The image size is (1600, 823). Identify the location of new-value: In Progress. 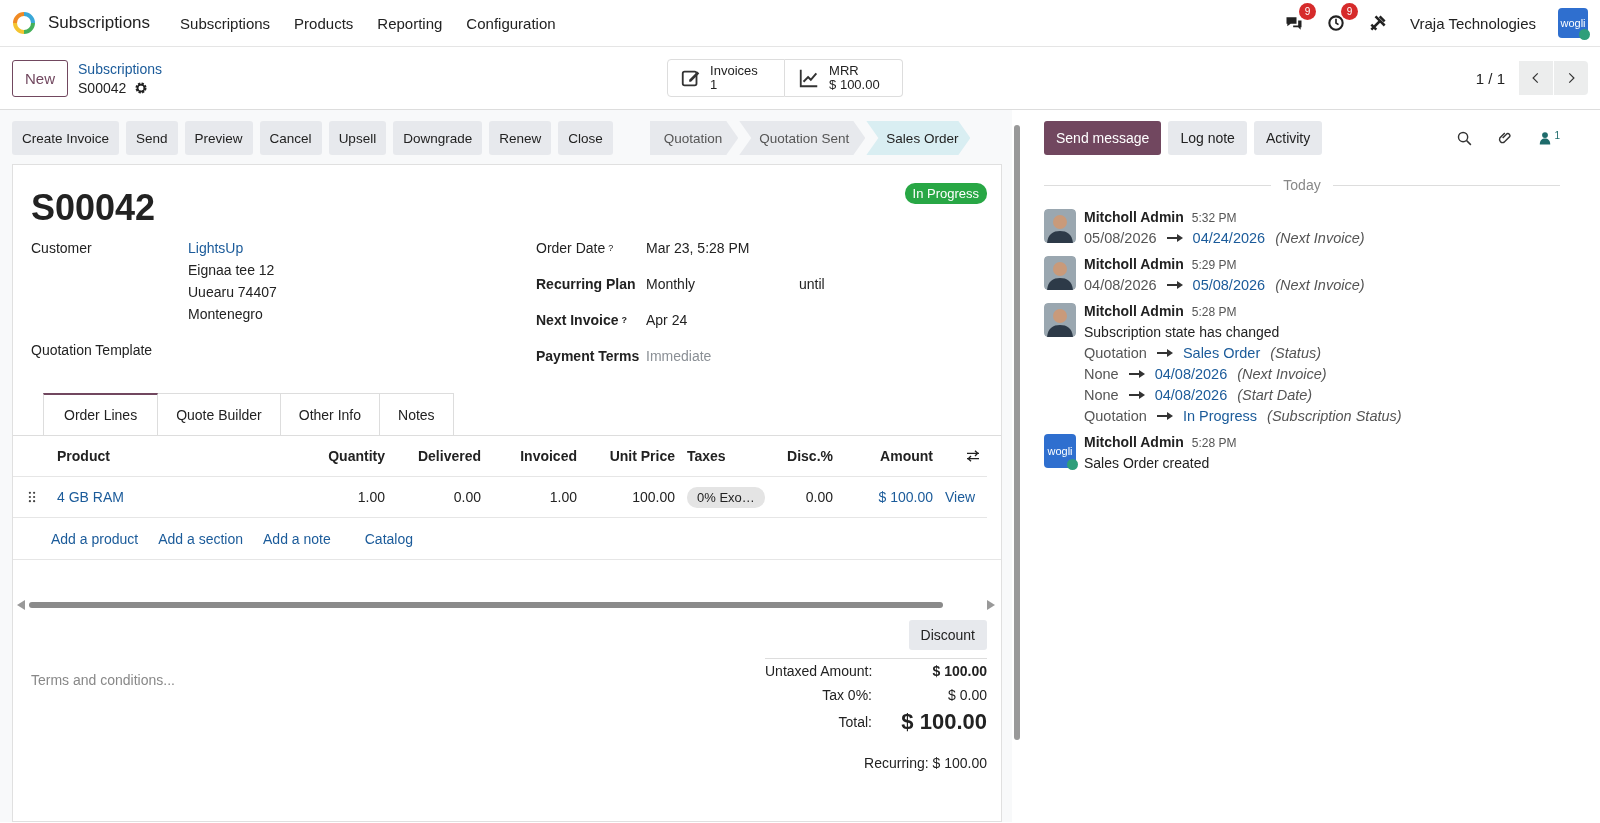
(1220, 416).